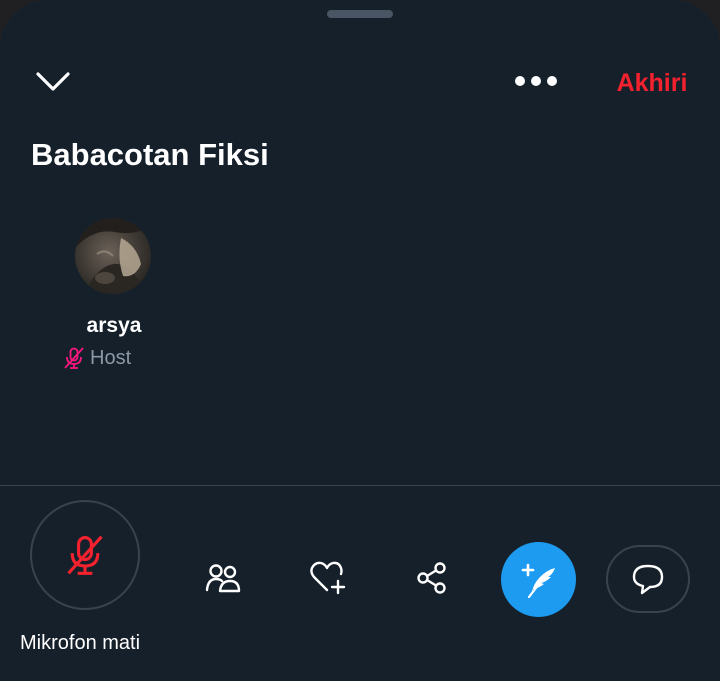  What do you see at coordinates (652, 83) in the screenshot?
I see `end-space-button: Akhiri` at bounding box center [652, 83].